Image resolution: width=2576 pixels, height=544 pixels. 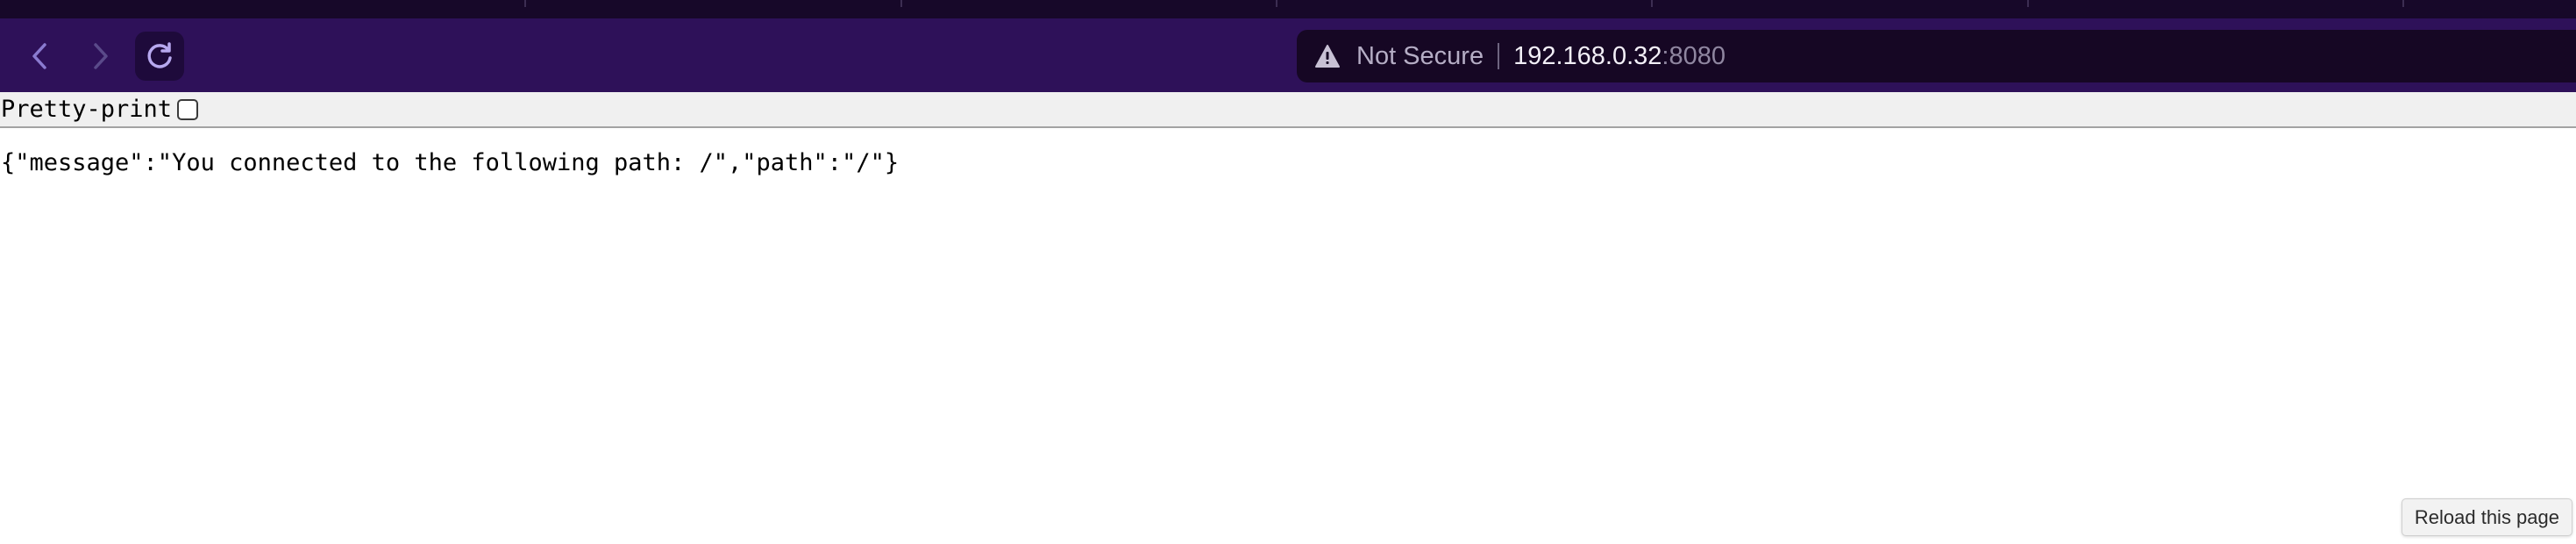 I want to click on reload-icon, so click(x=159, y=55).